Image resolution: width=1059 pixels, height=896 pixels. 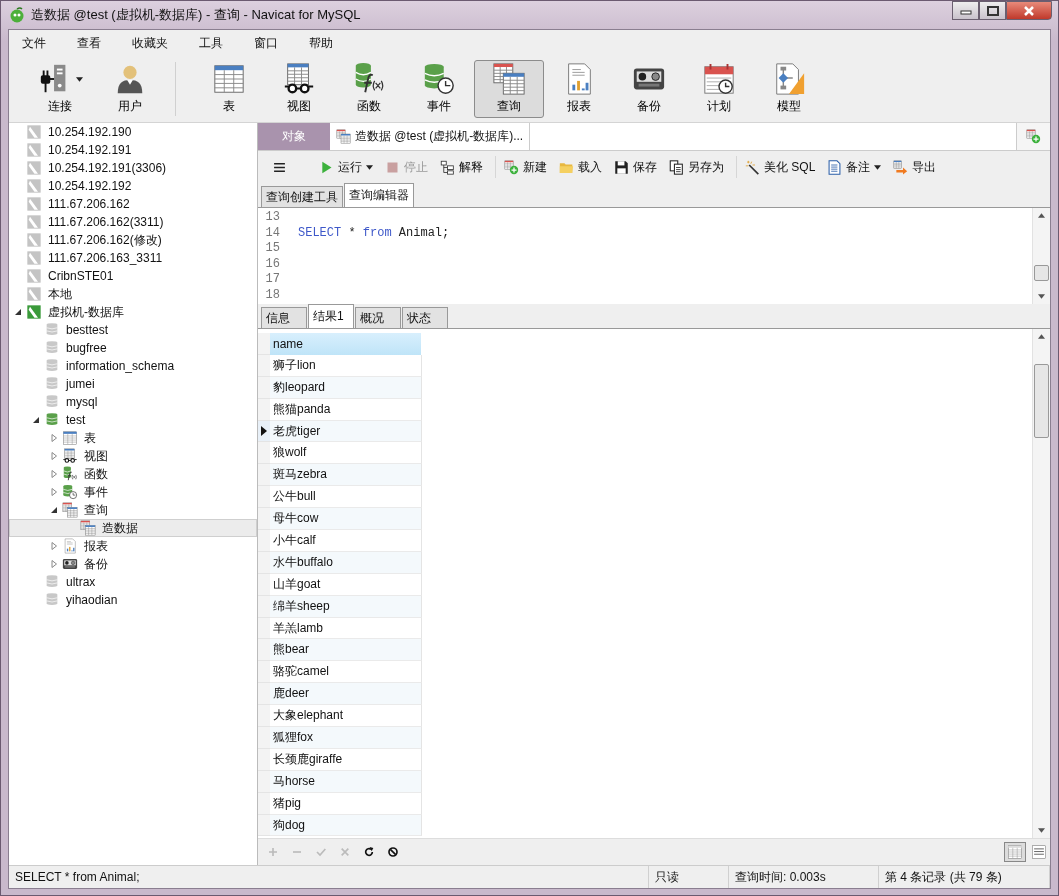 What do you see at coordinates (689, 877) in the screenshot?
I see `status-text: 只读` at bounding box center [689, 877].